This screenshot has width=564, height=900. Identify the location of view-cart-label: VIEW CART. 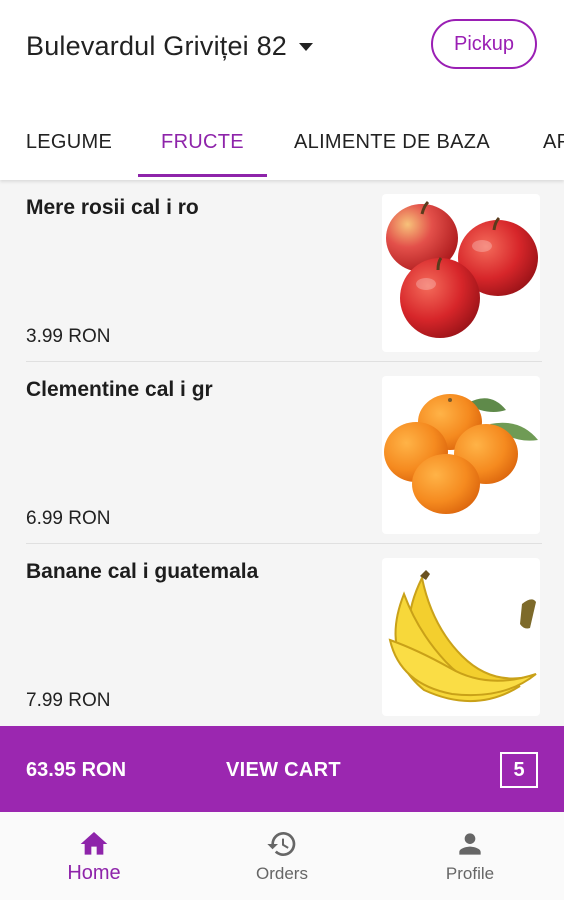
(283, 770).